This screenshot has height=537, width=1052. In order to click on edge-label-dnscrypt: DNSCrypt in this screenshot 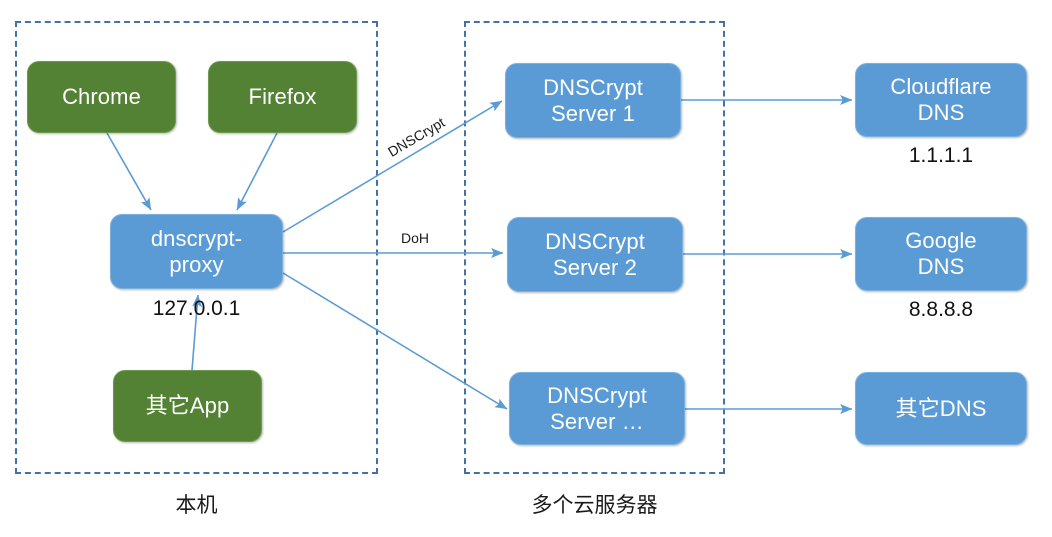, I will do `click(416, 137)`.